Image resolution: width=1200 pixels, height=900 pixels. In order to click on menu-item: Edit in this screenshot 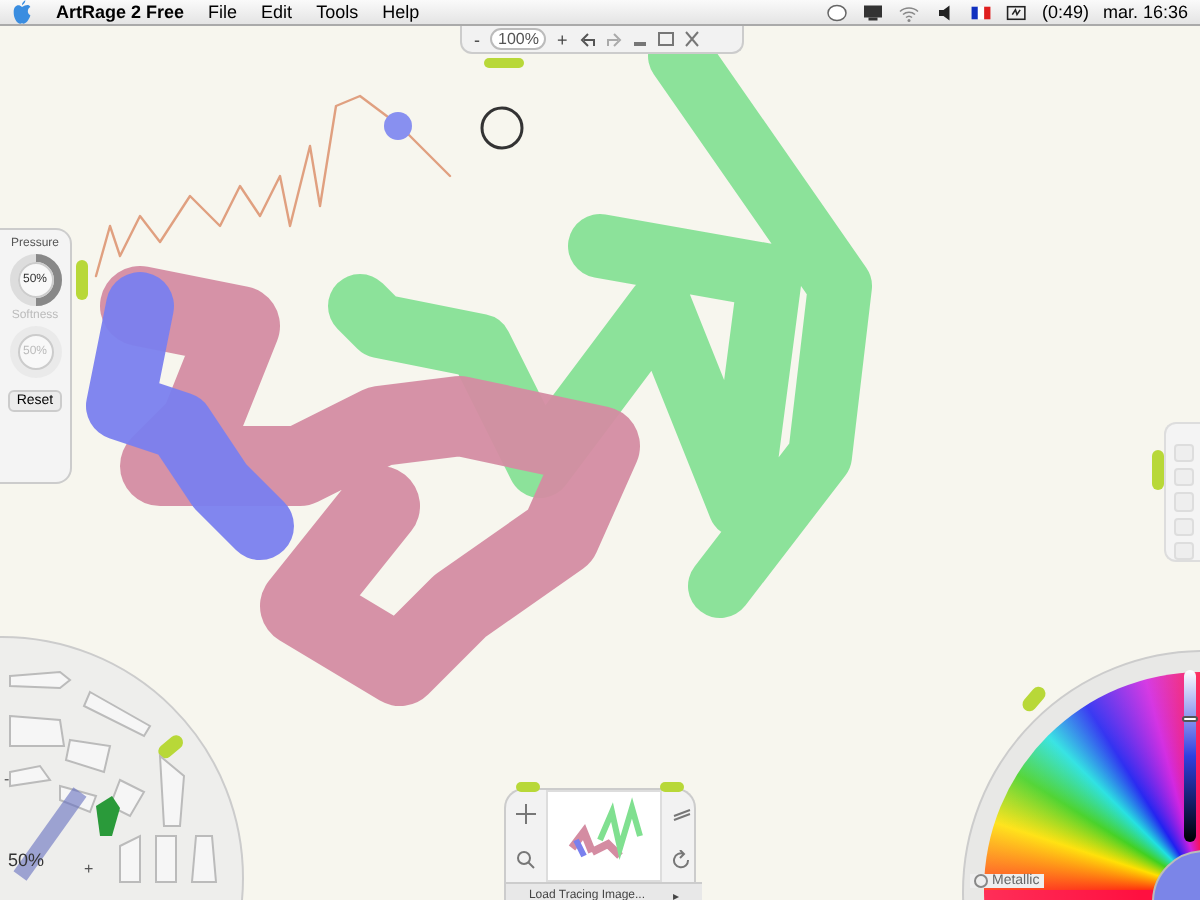, I will do `click(277, 12)`.